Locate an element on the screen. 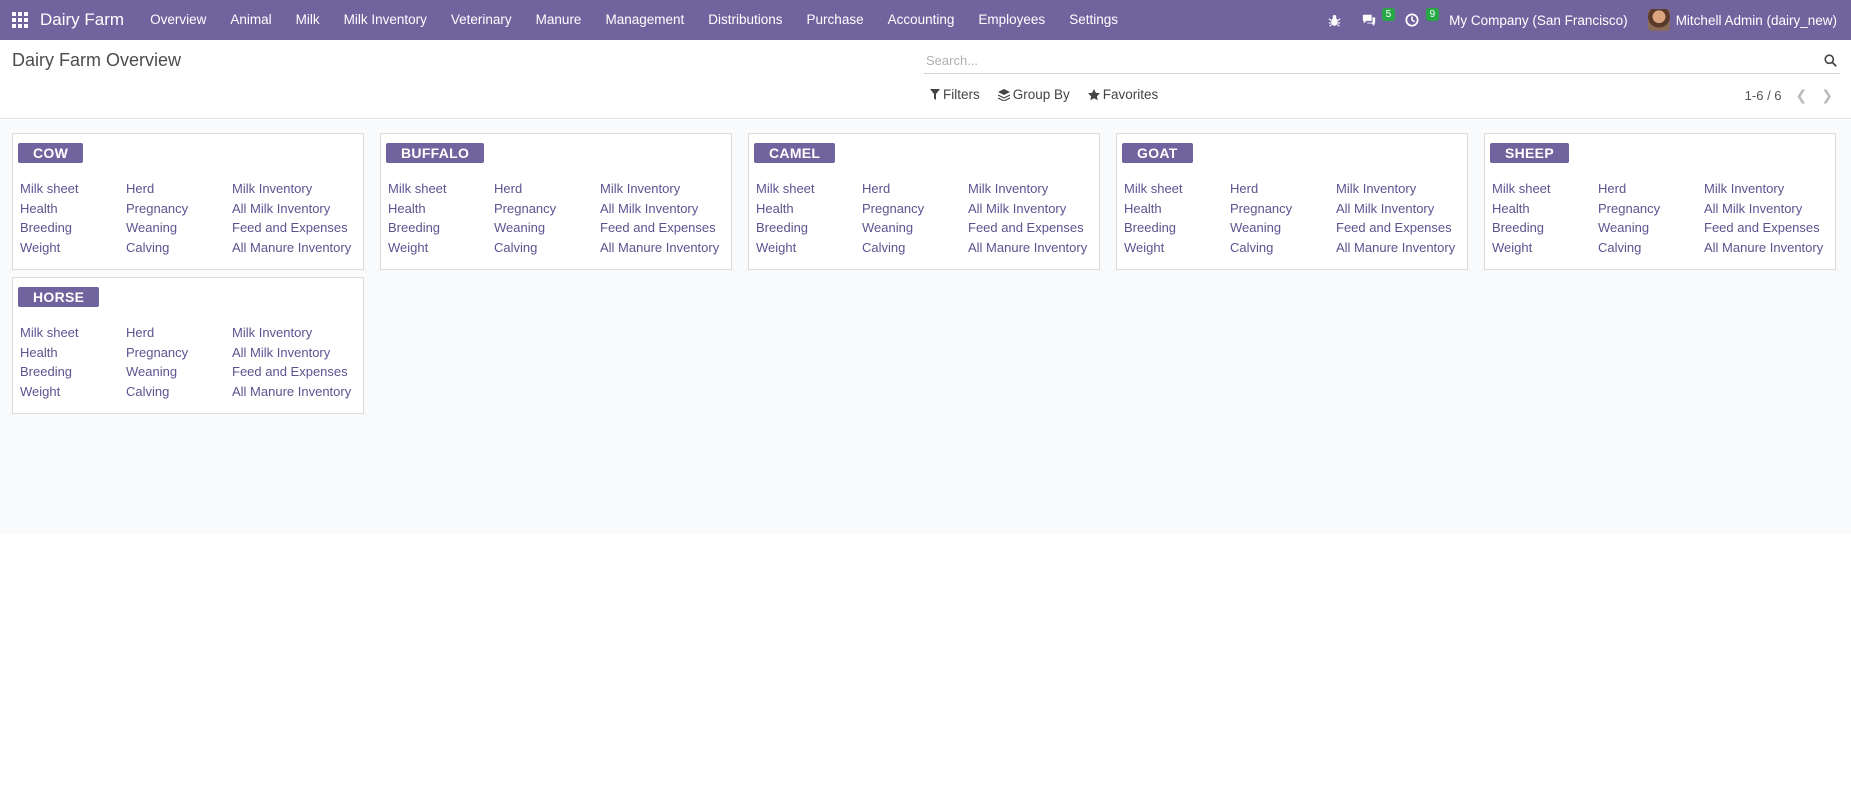 The image size is (1851, 808). menu-item-accounting: Accounting is located at coordinates (921, 20).